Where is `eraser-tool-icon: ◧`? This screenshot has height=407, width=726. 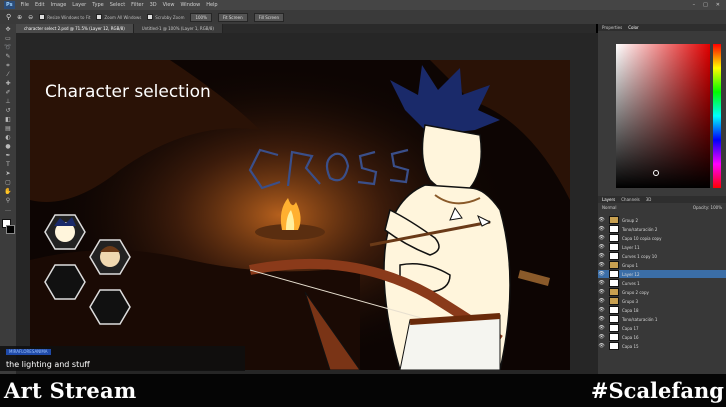 eraser-tool-icon: ◧ is located at coordinates (8, 120).